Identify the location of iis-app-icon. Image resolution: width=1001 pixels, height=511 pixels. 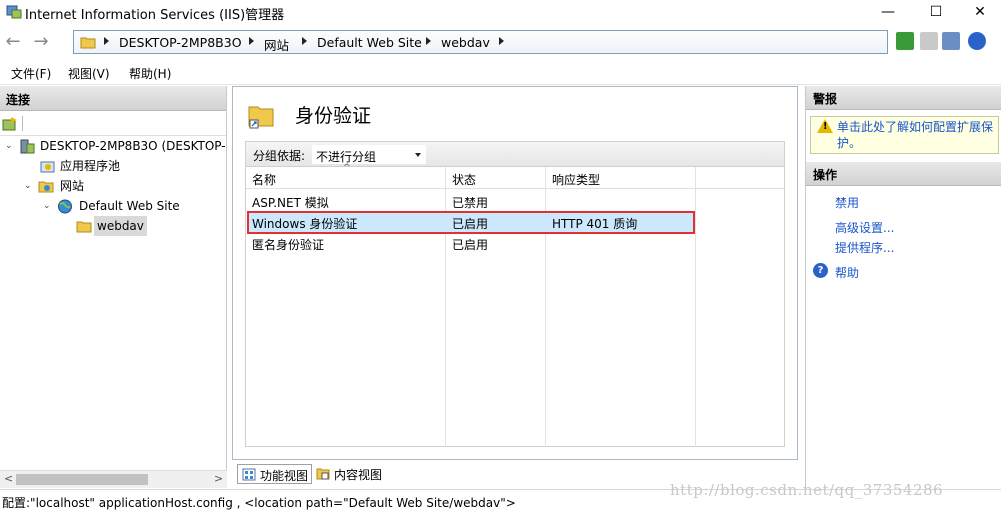
(14, 12).